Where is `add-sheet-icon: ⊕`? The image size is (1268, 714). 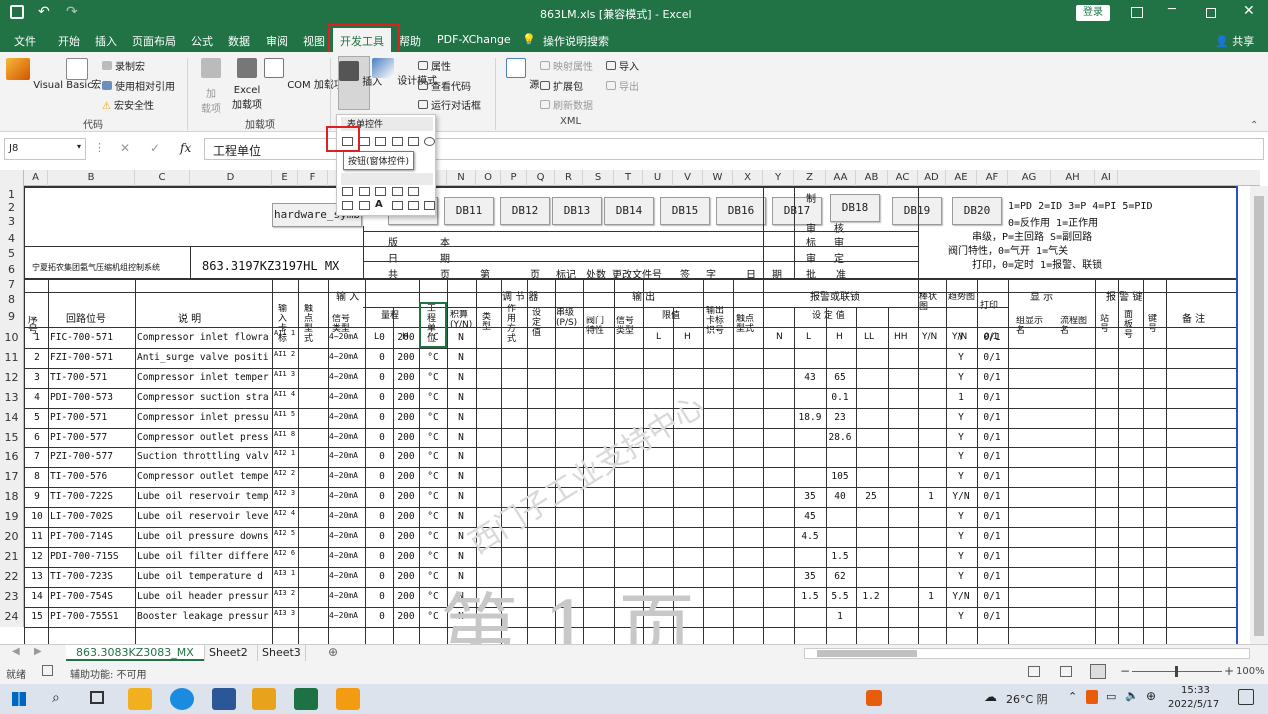
add-sheet-icon: ⊕ is located at coordinates (333, 652).